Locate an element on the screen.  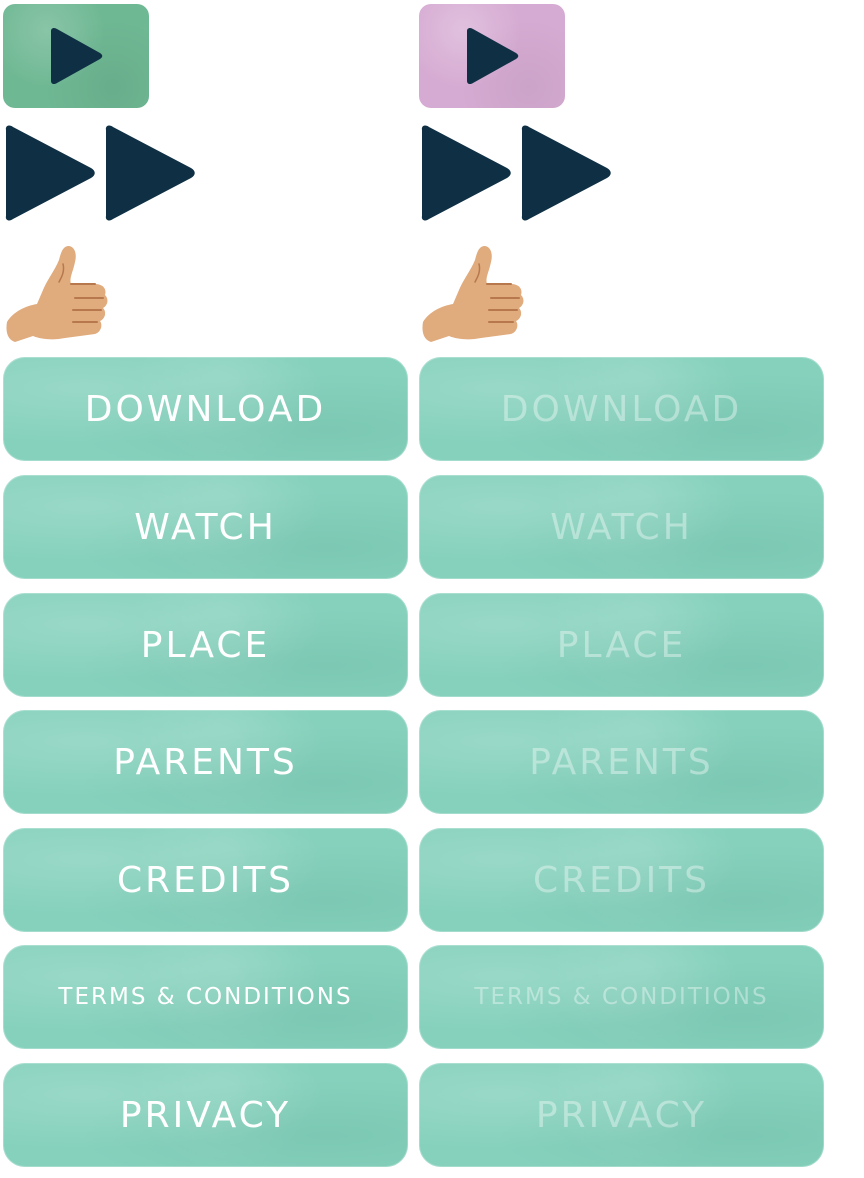
credits-button: CREDITS is located at coordinates (205, 880).